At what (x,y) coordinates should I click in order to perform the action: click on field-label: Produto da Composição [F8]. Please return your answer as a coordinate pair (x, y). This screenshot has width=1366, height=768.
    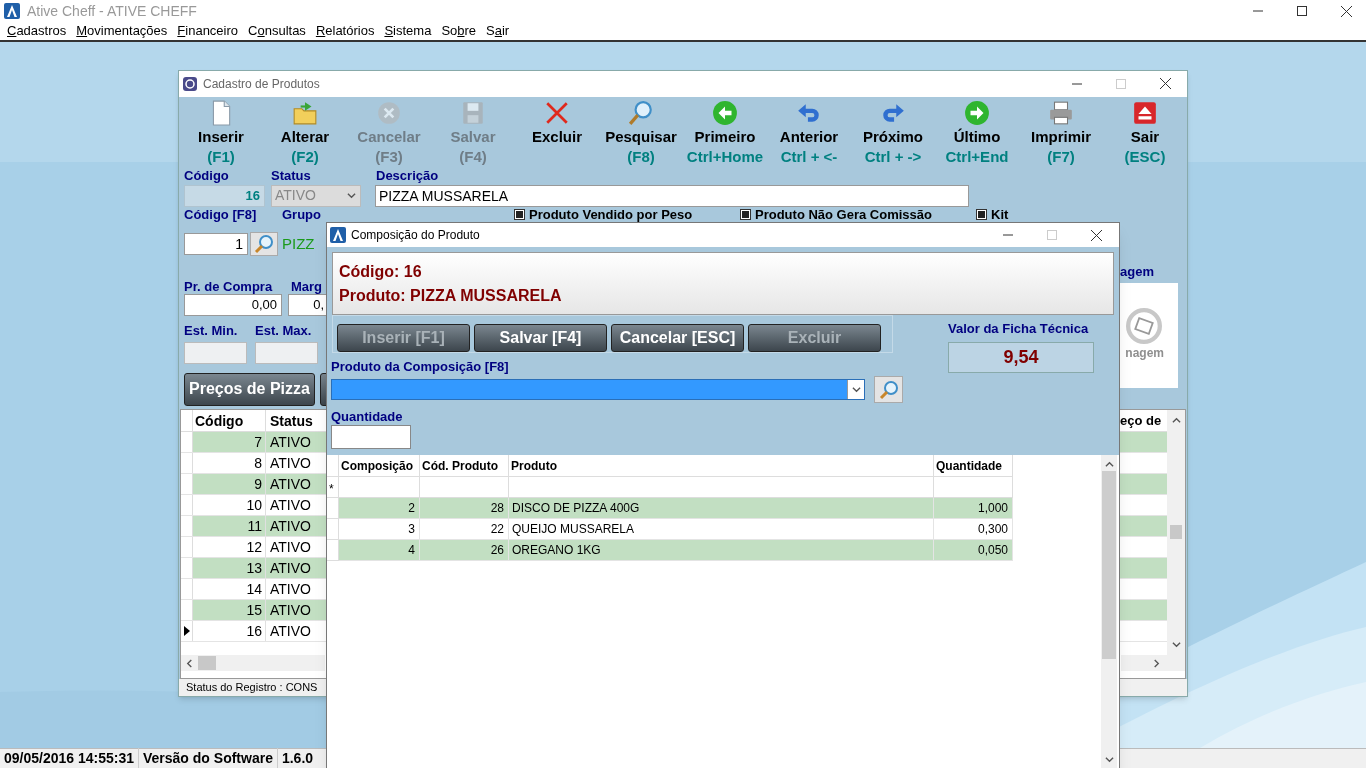
    Looking at the image, I should click on (420, 366).